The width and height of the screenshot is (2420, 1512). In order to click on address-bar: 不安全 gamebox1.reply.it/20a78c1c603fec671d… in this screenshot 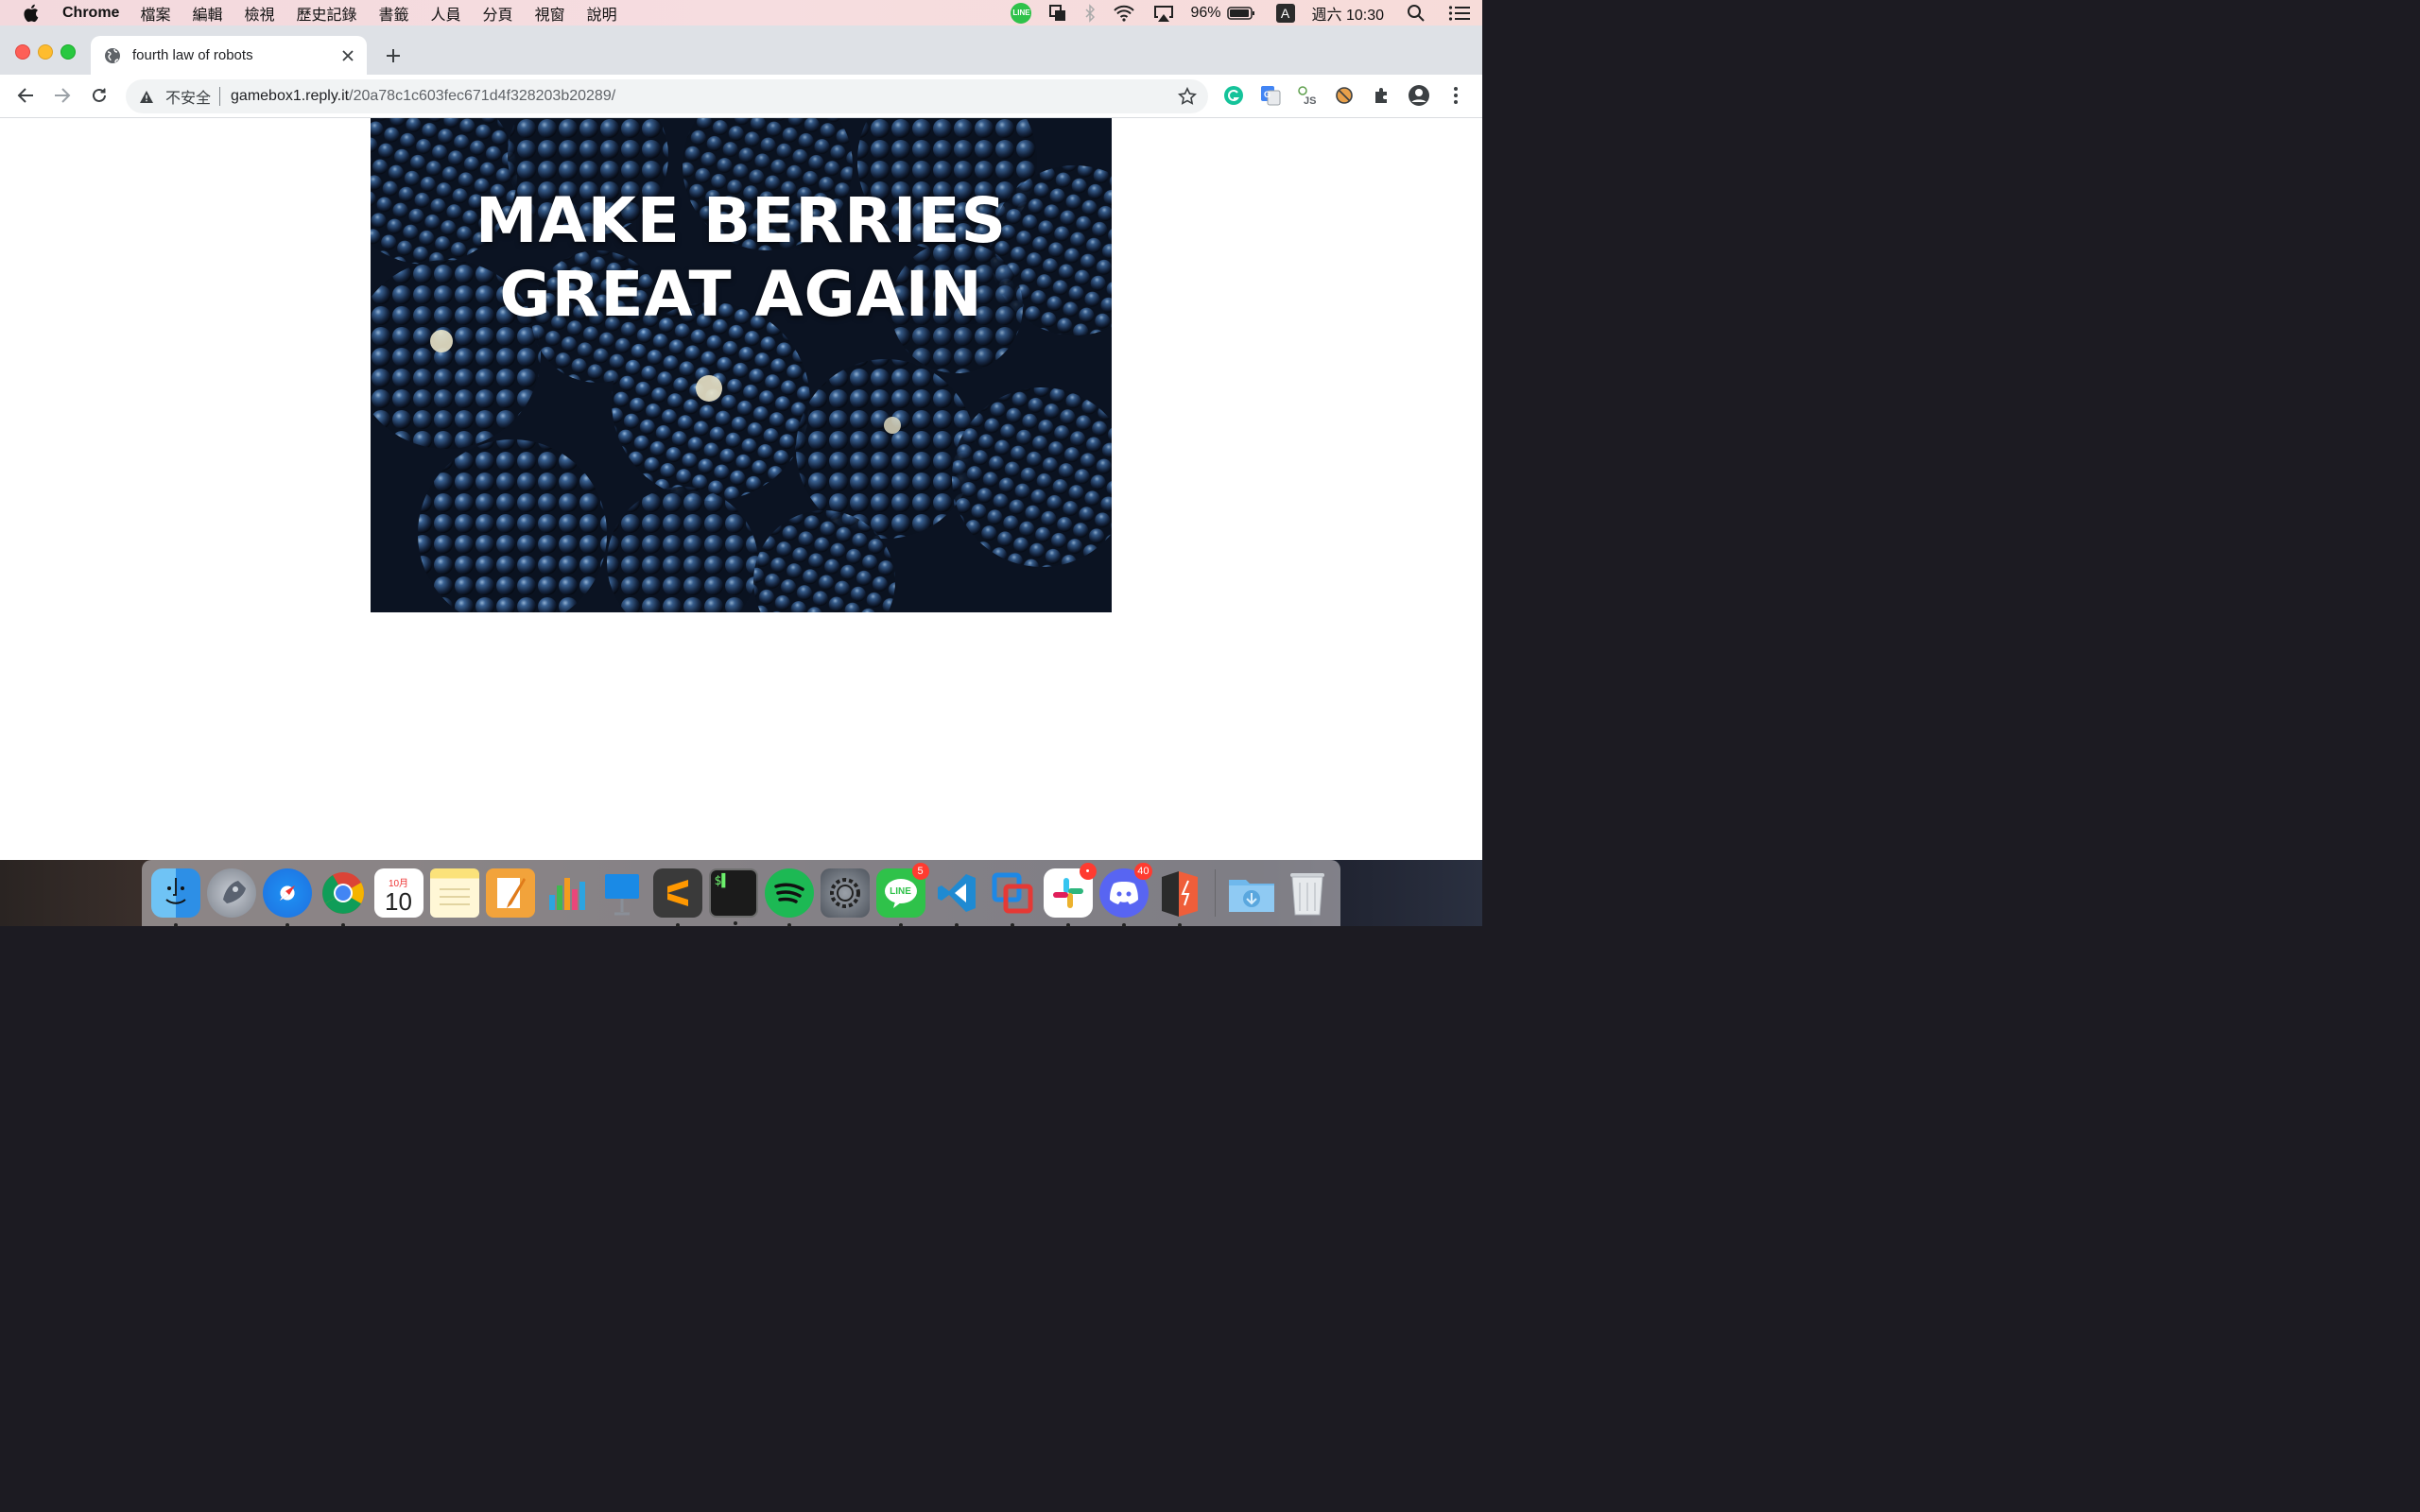, I will do `click(667, 96)`.